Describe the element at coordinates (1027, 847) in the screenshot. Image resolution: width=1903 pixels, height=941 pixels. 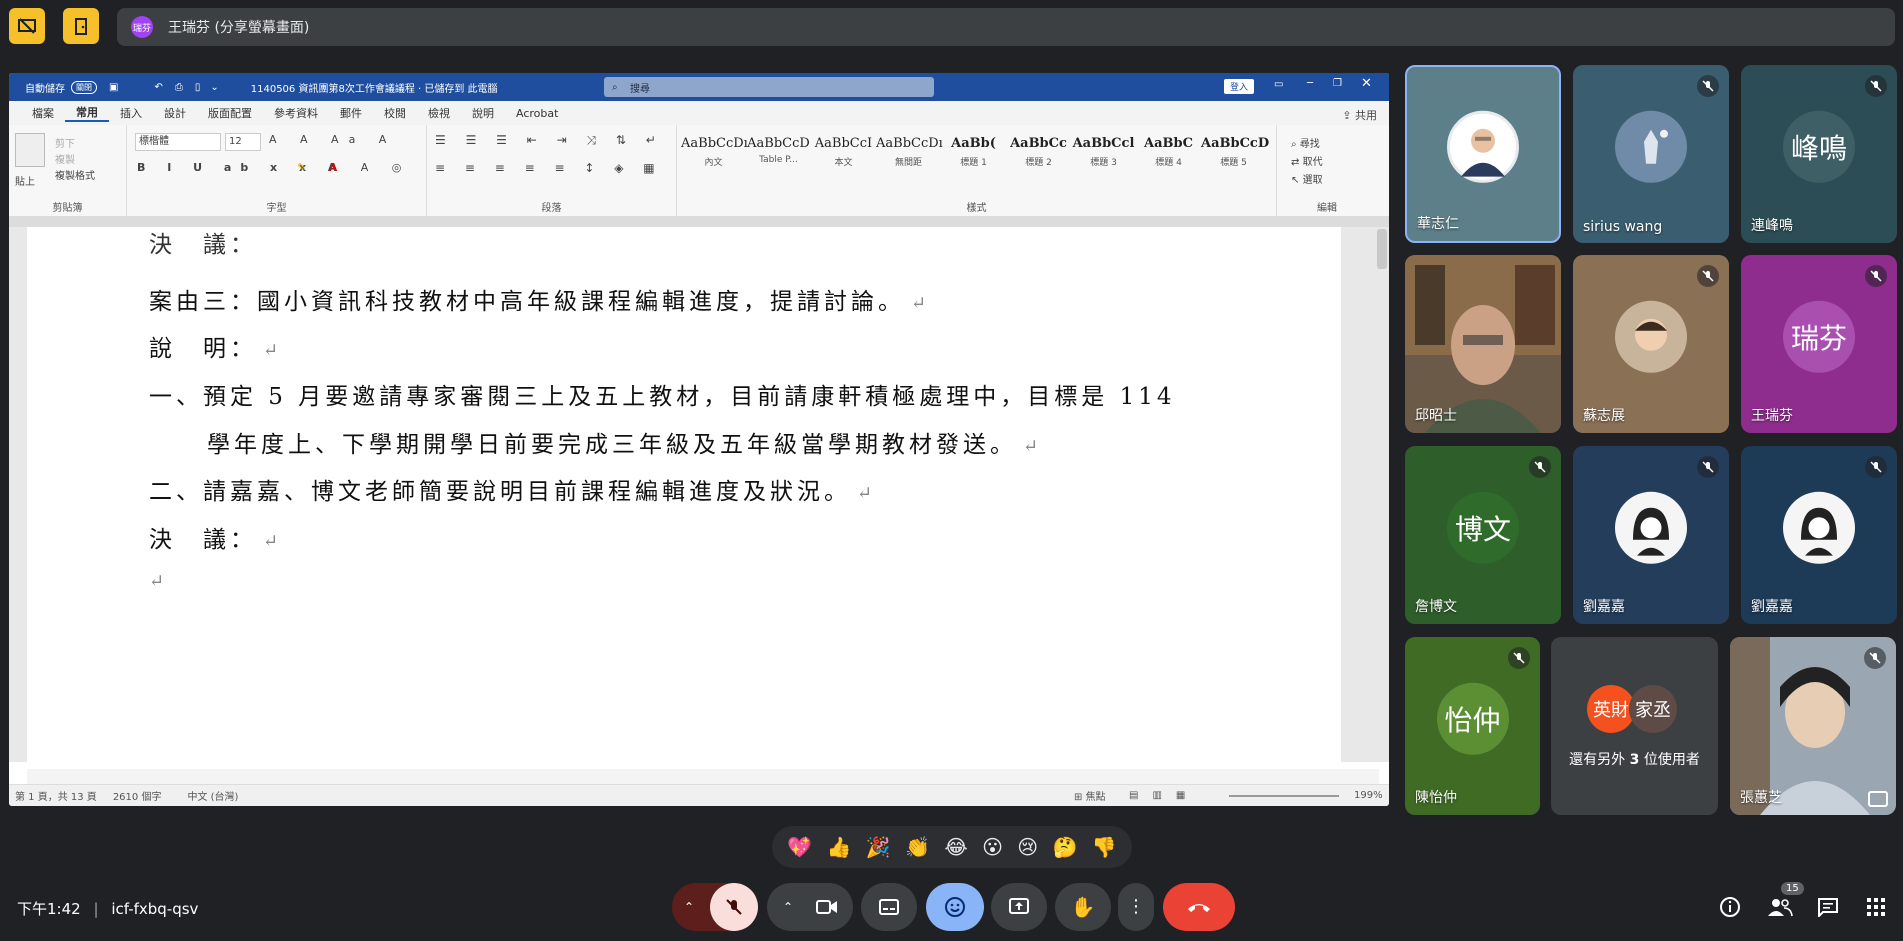
I see `reaction-emoji: 😢` at that location.